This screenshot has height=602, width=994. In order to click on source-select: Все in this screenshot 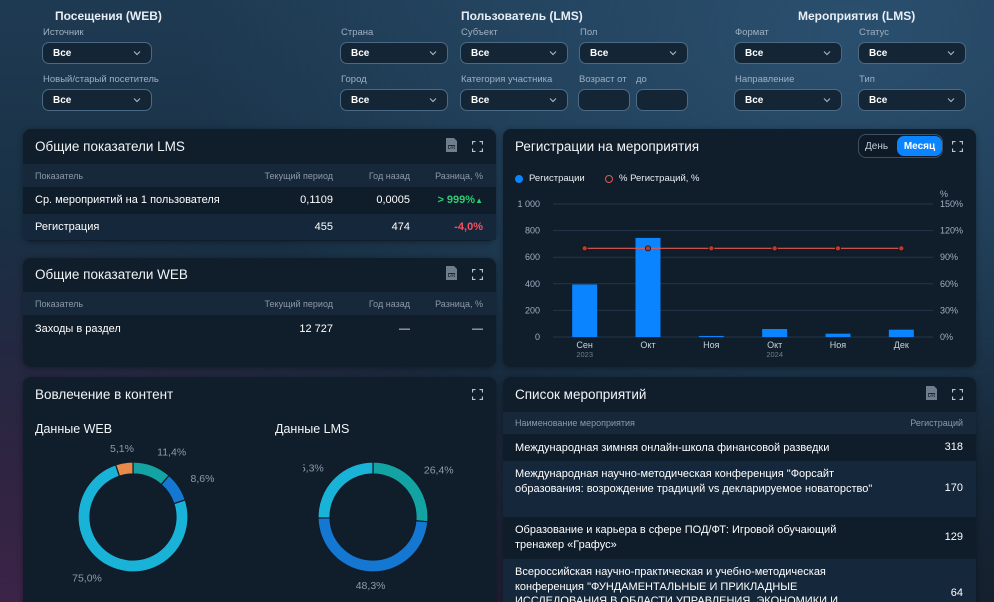, I will do `click(97, 53)`.